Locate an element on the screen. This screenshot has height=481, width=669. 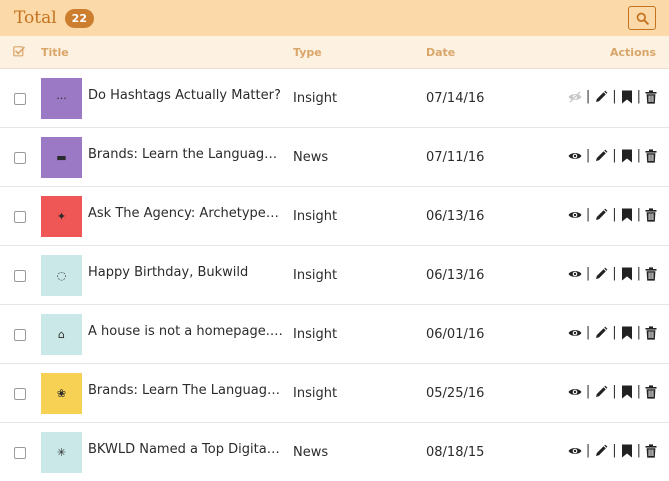
row-date: 06/01/16 is located at coordinates (455, 334).